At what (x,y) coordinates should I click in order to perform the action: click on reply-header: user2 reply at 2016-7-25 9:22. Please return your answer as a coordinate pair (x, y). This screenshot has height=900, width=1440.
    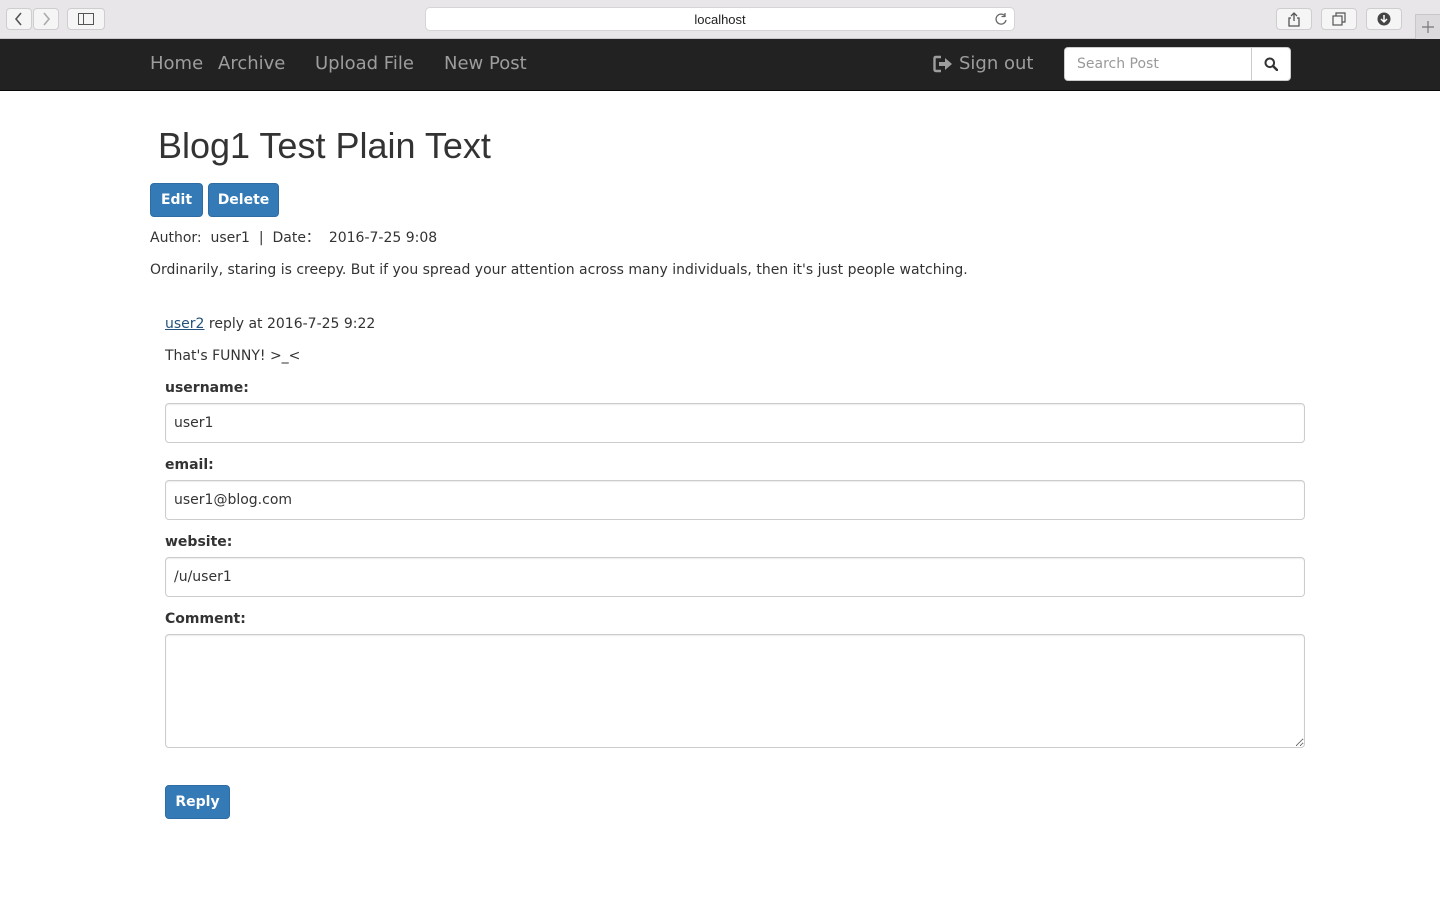
    Looking at the image, I should click on (270, 324).